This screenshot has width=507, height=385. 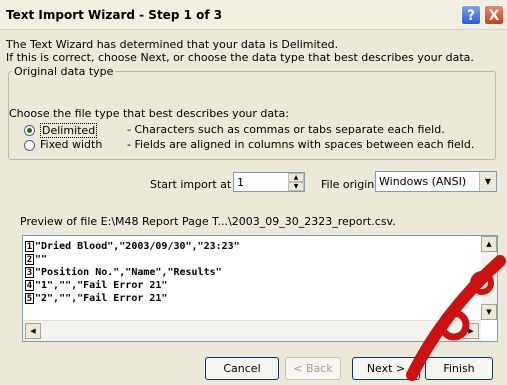 I want to click on preview-line-number: 1, so click(x=29, y=246).